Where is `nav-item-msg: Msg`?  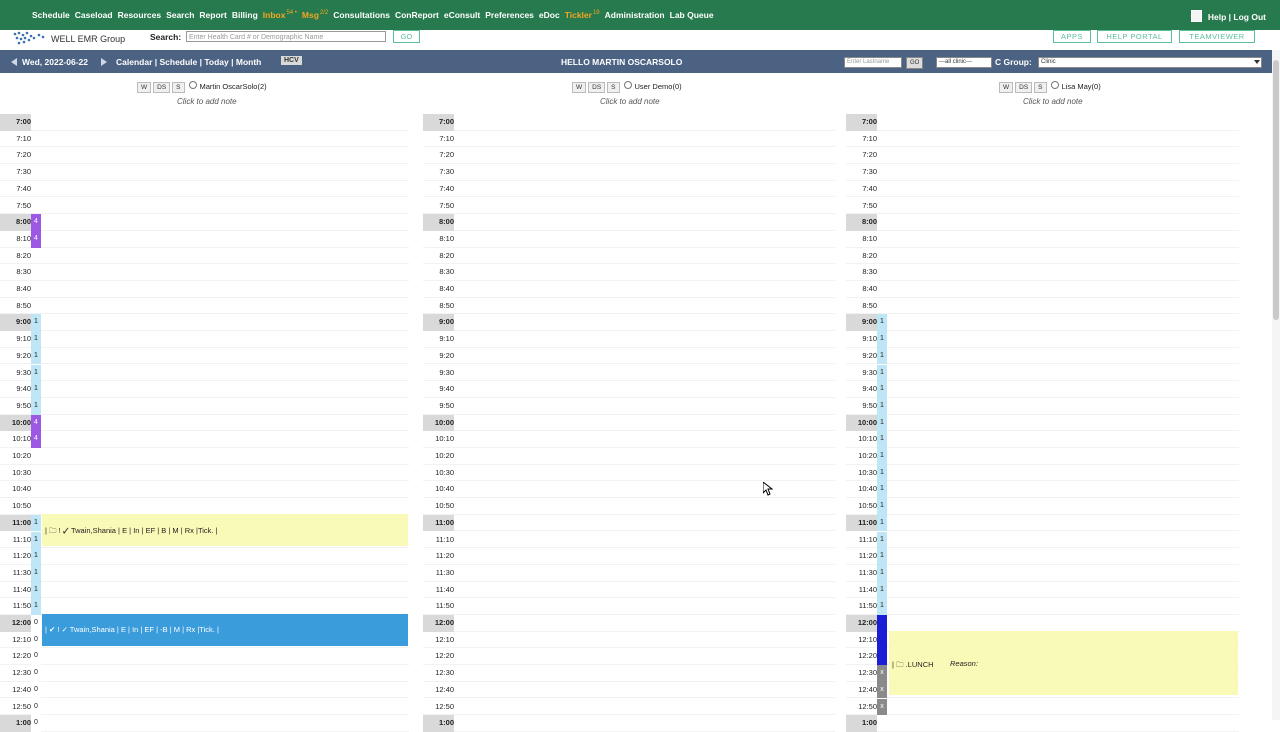 nav-item-msg: Msg is located at coordinates (310, 15).